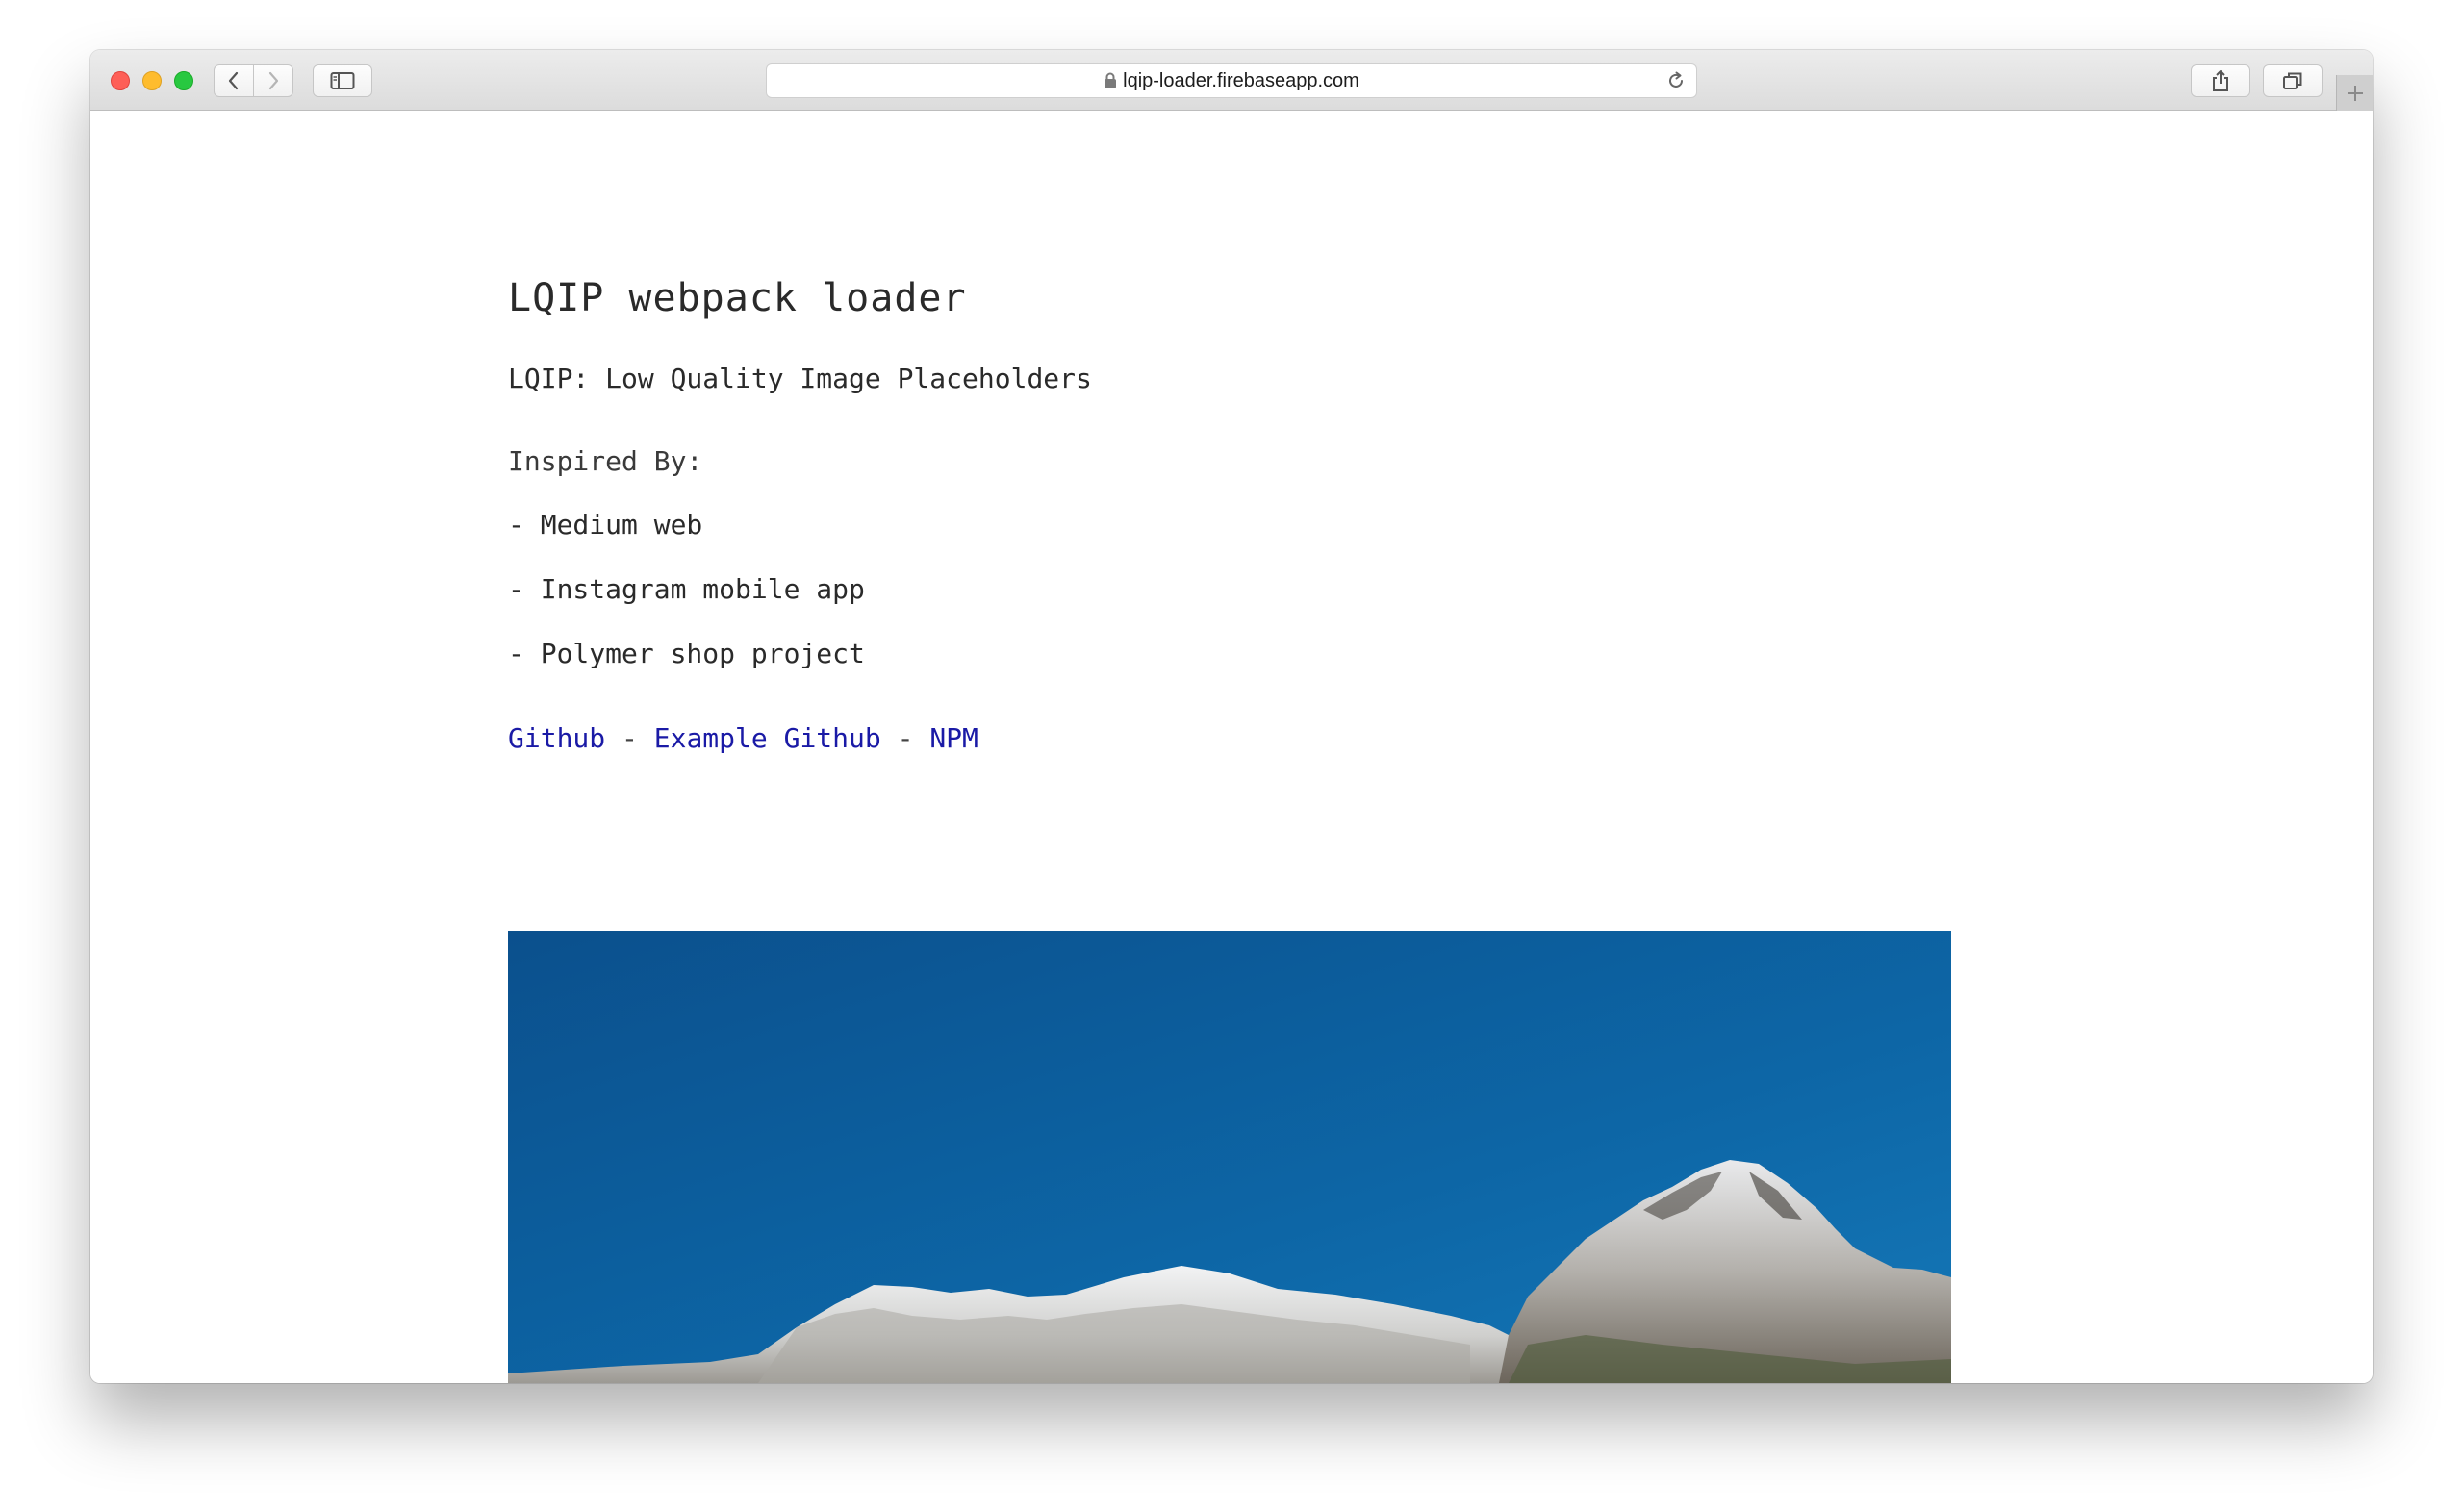 This screenshot has height=1512, width=2463. Describe the element at coordinates (1676, 81) in the screenshot. I see `reload-icon` at that location.